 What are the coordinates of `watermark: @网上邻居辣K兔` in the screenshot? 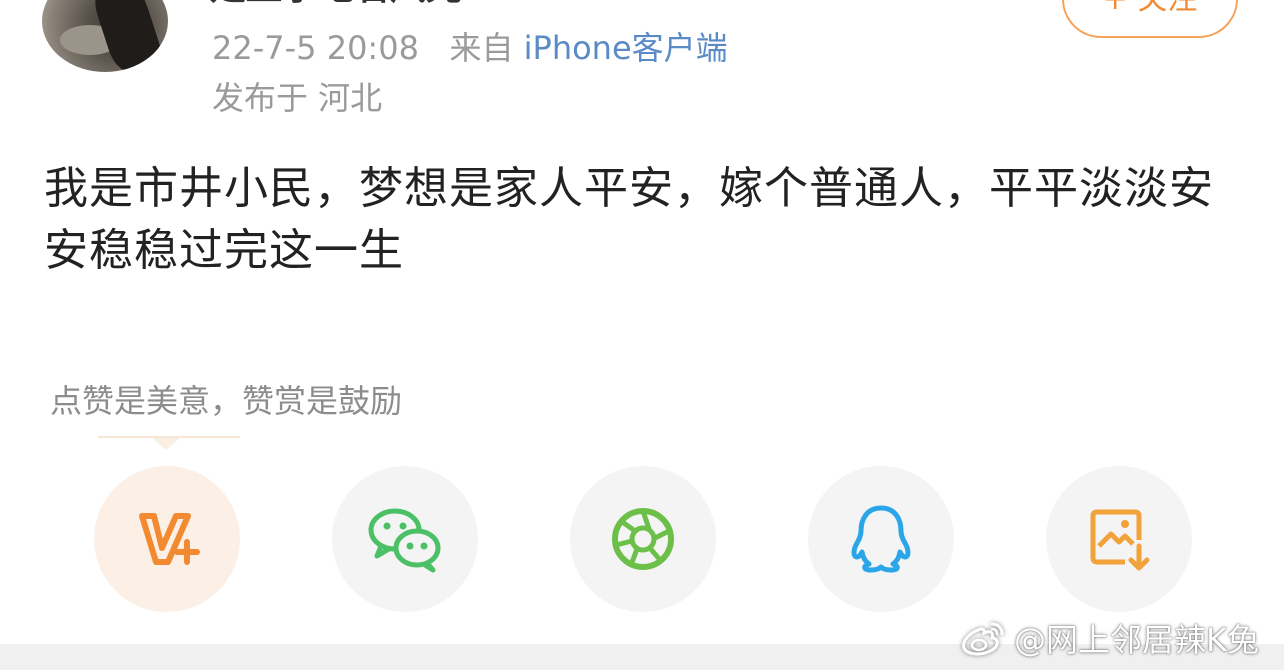 It's located at (1109, 638).